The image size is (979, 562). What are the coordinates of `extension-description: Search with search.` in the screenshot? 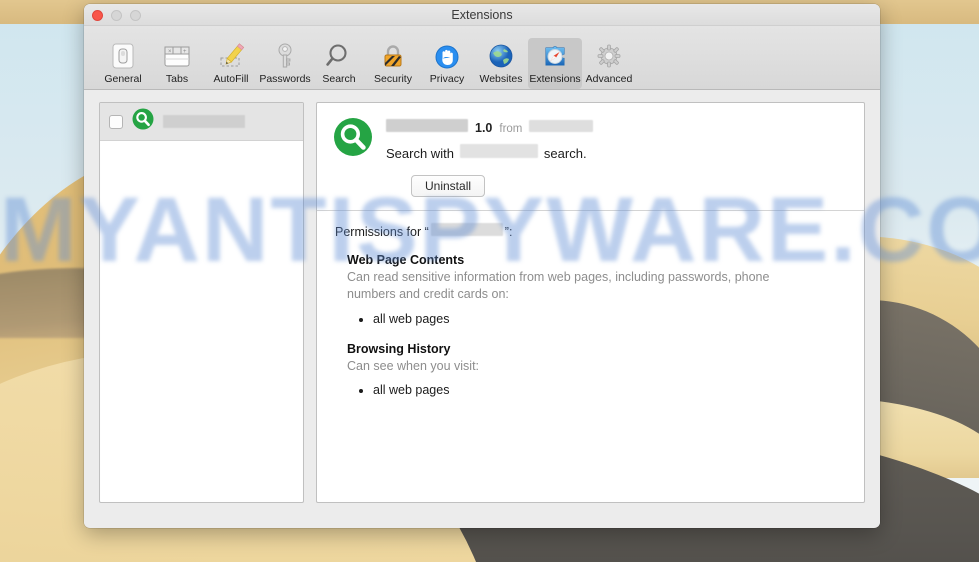 It's located at (617, 152).